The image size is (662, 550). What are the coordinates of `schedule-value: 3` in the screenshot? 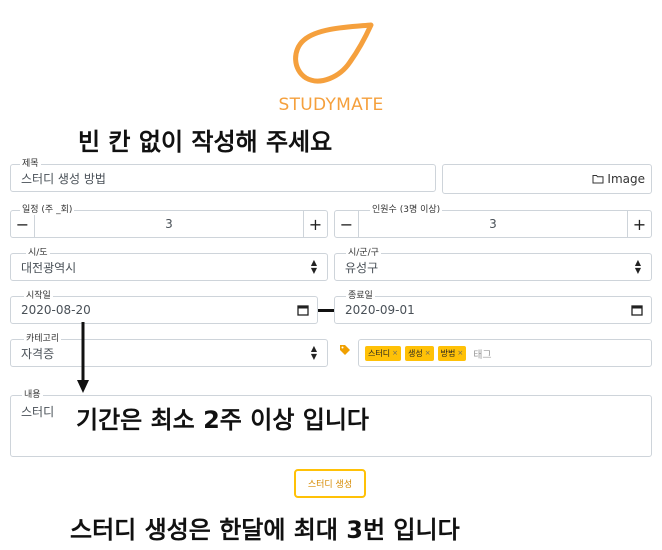 It's located at (169, 224).